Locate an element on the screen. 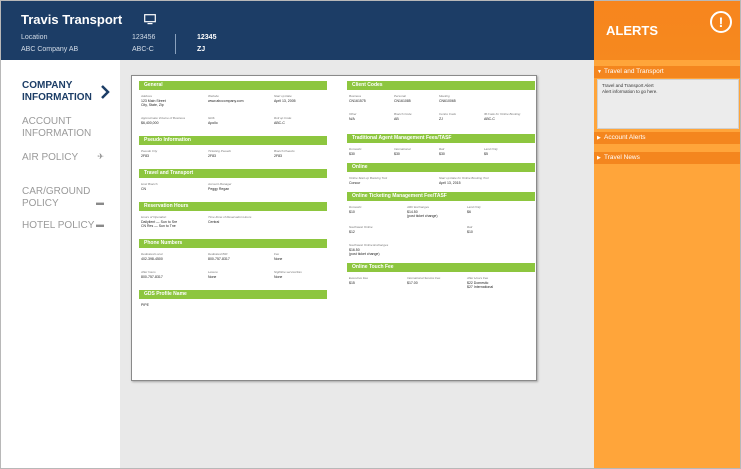 This screenshot has width=741, height=469. monitor-icon is located at coordinates (150, 19).